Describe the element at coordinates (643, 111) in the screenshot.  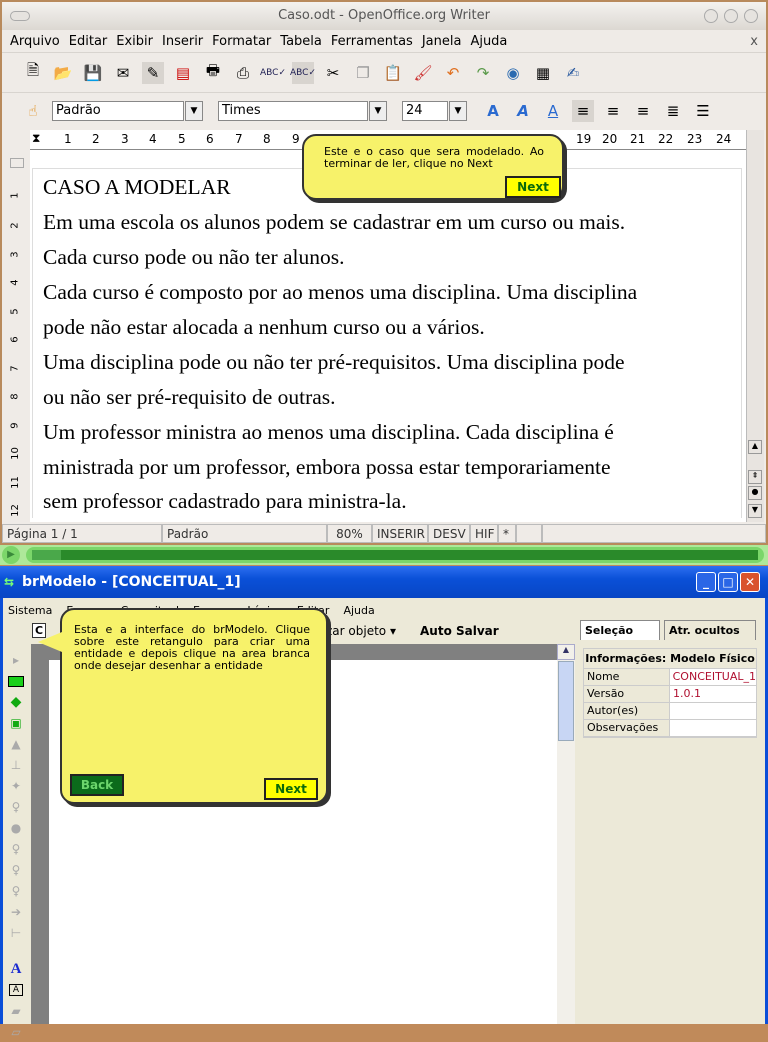
I see `align-right-icon: ≡` at that location.